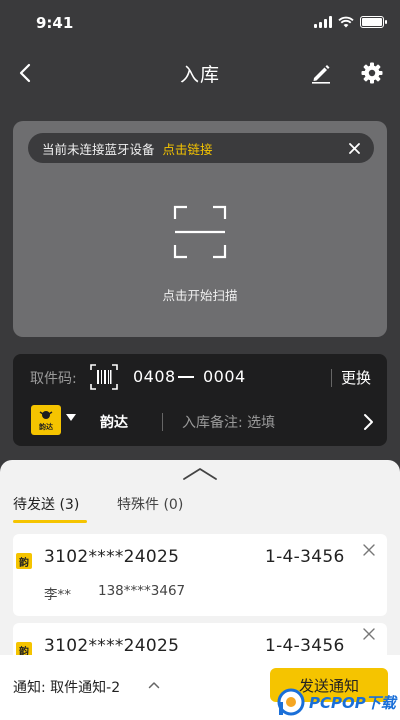 The width and height of the screenshot is (400, 720). I want to click on tab-pending: 待发送 (3), so click(46, 504).